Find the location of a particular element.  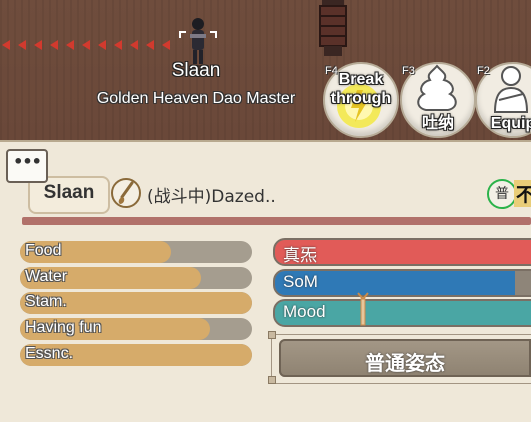

meter-mood: Mood is located at coordinates (402, 313).